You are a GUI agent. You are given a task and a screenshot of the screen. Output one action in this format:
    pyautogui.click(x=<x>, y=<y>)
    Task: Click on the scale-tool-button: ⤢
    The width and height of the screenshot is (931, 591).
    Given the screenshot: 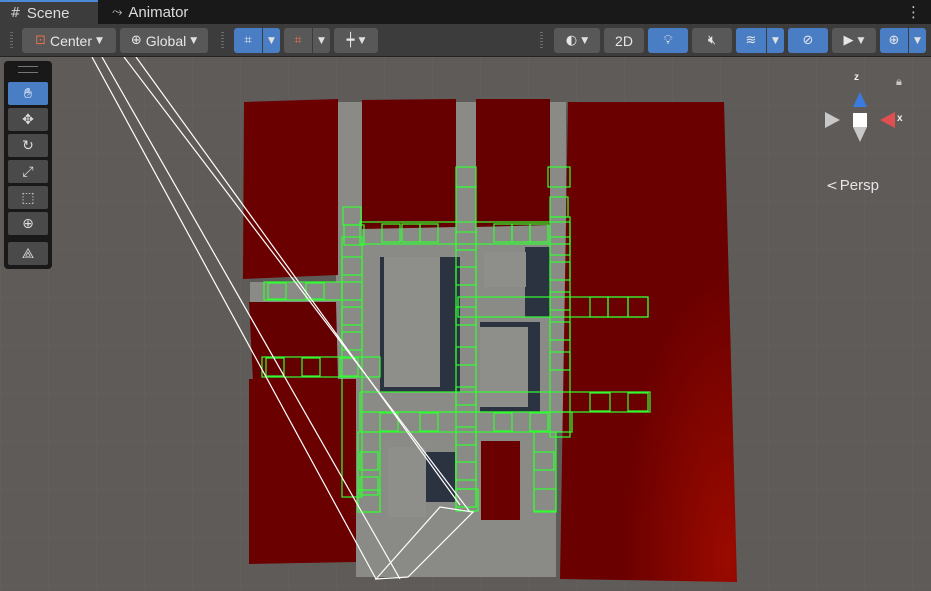 What is the action you would take?
    pyautogui.click(x=28, y=171)
    